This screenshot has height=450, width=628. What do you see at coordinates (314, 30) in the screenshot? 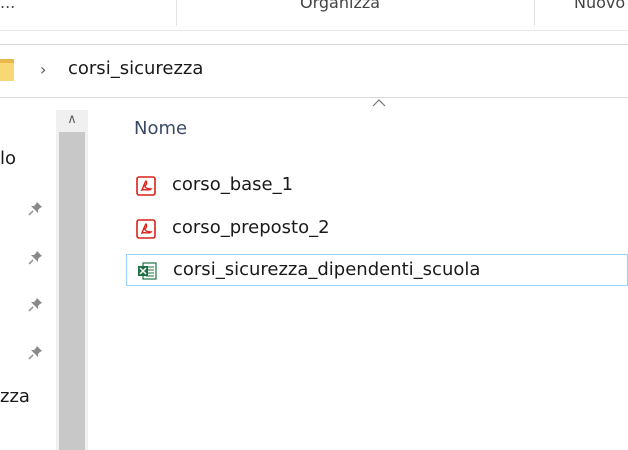
I see `ribbon-divider` at bounding box center [314, 30].